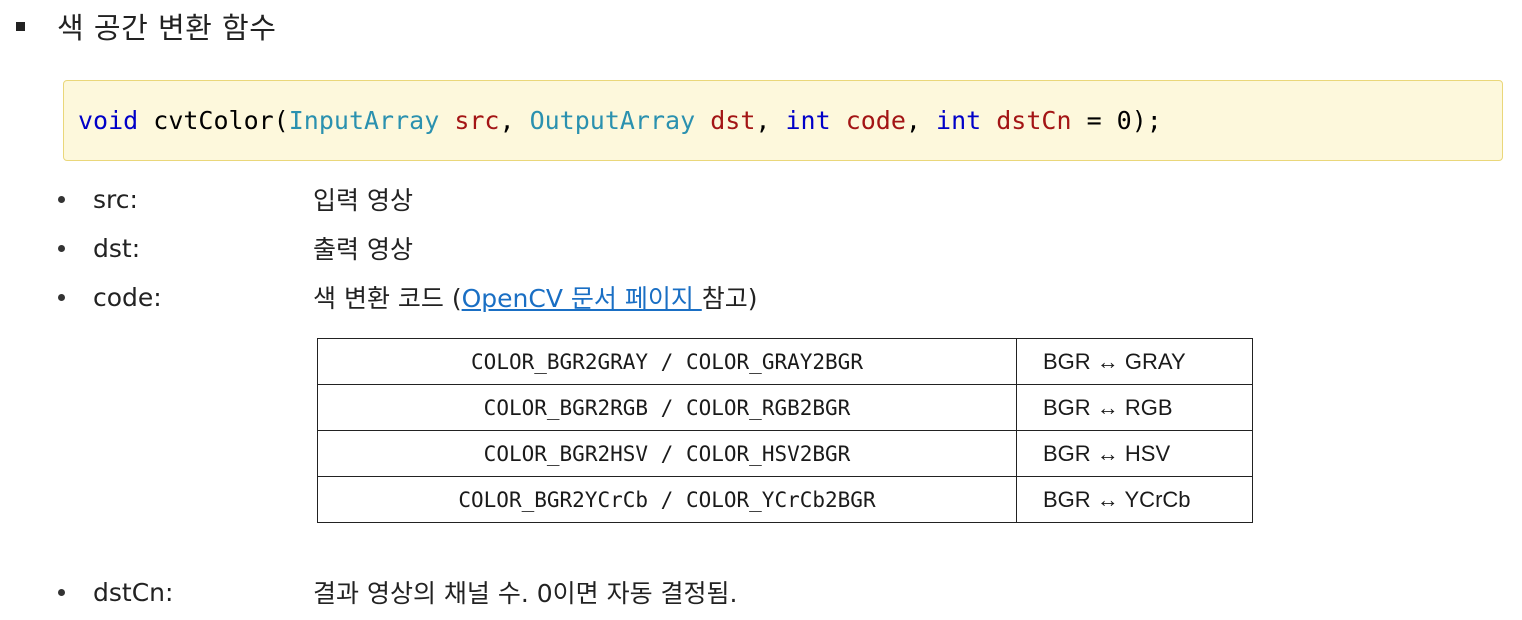  I want to click on conversion-desc-cell: BGR ↔ YCrCb, so click(1134, 499).